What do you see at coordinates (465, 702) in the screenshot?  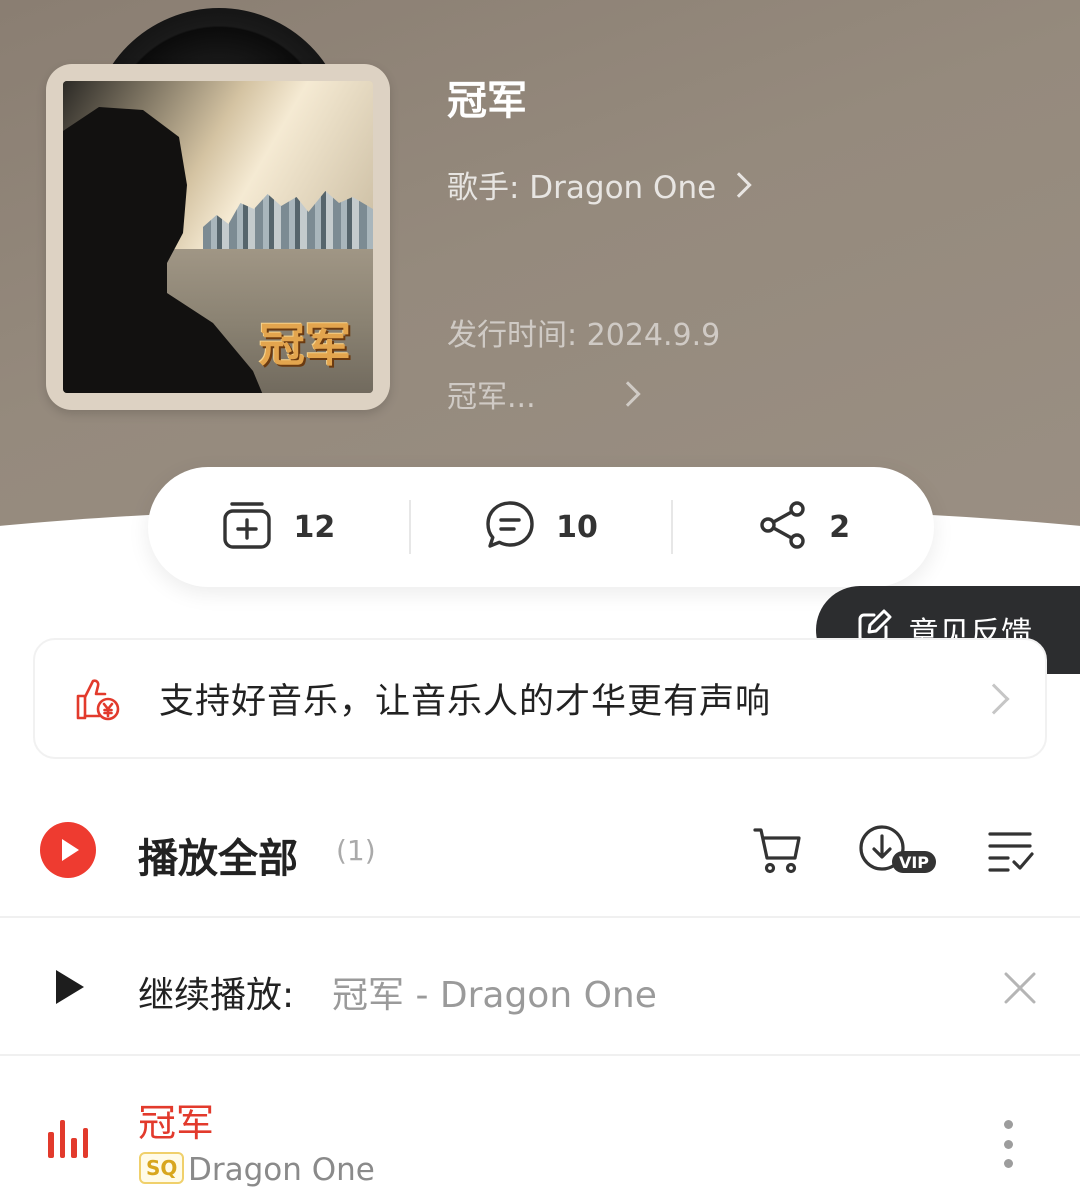 I see `support-text: 支持好音乐，让音乐人的才华更有声响` at bounding box center [465, 702].